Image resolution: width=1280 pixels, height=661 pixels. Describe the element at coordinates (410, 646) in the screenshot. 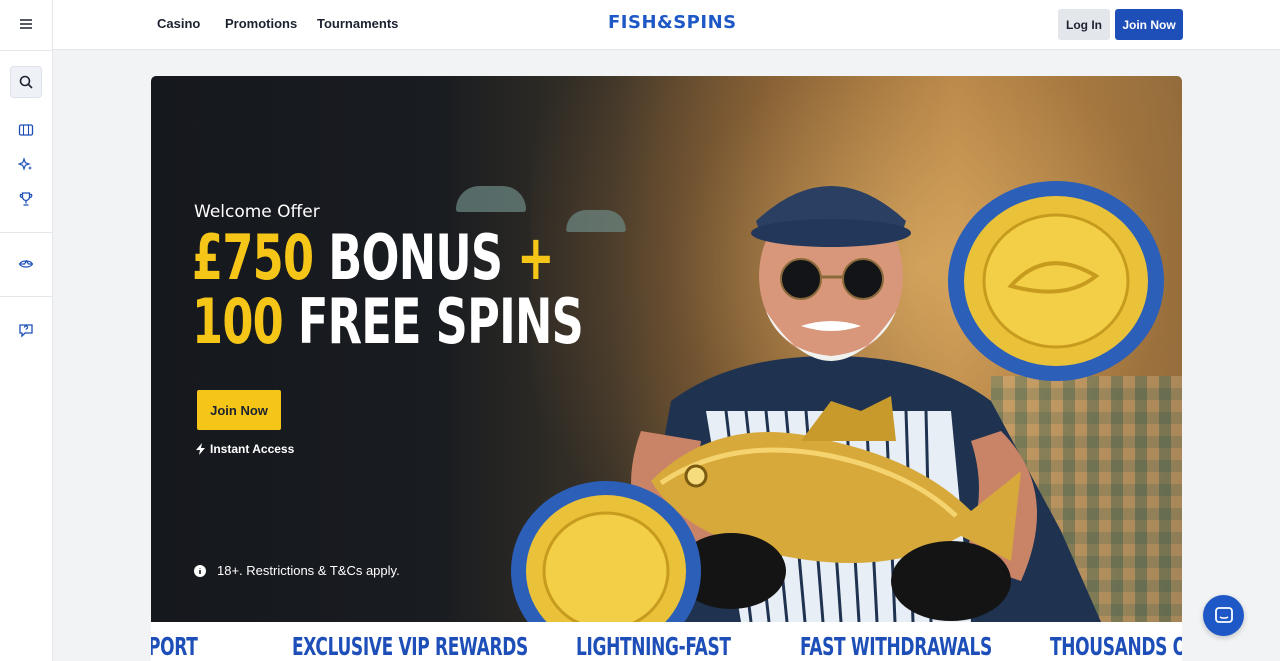

I see `feature-item: EXCLUSIVE VIP REWARDS` at that location.